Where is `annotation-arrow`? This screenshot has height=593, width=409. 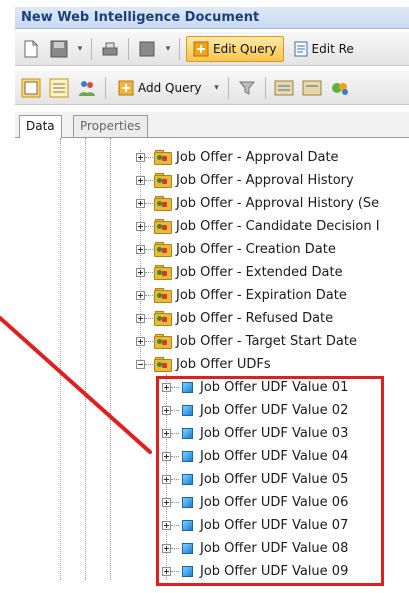 annotation-arrow is located at coordinates (76, 385).